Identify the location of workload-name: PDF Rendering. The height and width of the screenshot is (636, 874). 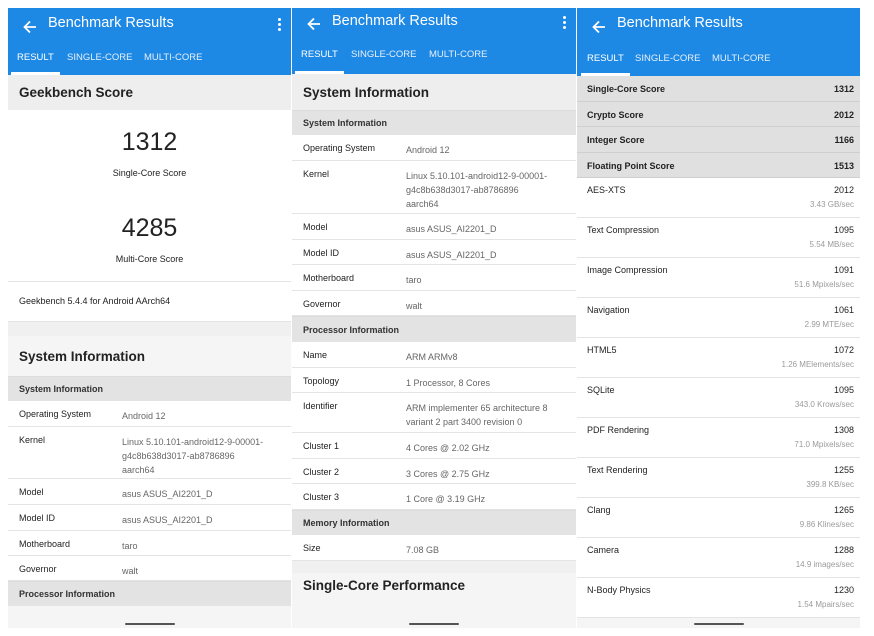
(618, 430).